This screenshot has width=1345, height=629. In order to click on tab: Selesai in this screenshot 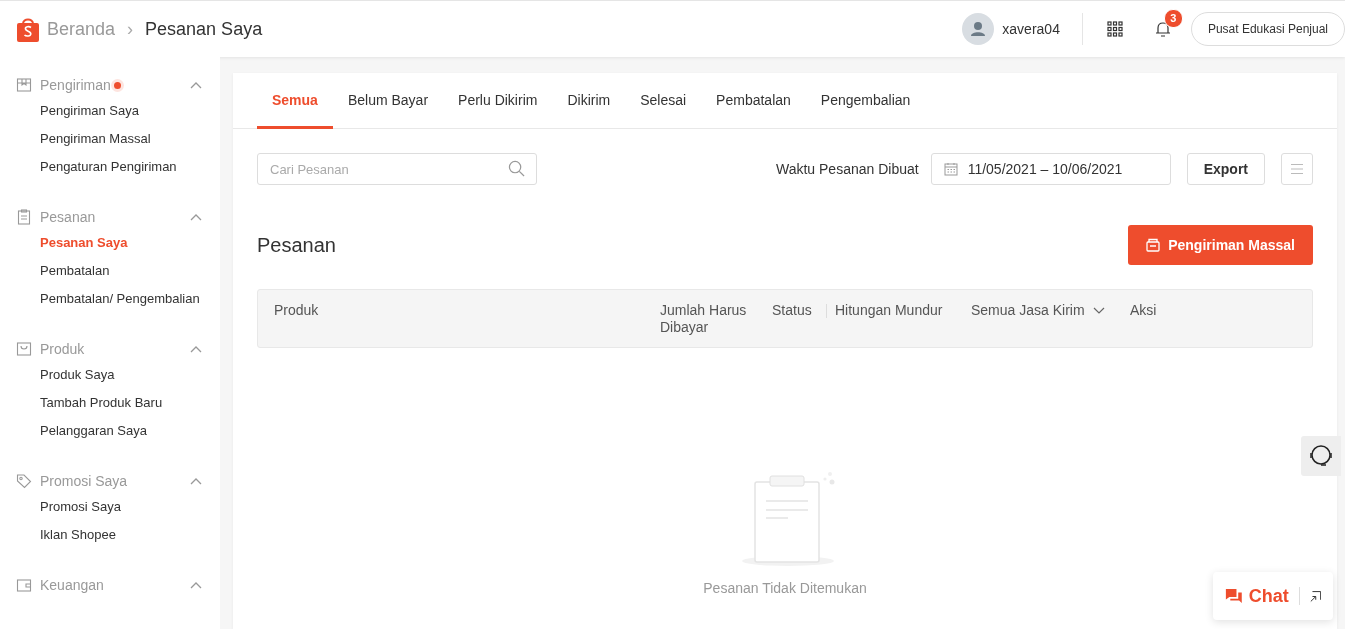, I will do `click(663, 101)`.